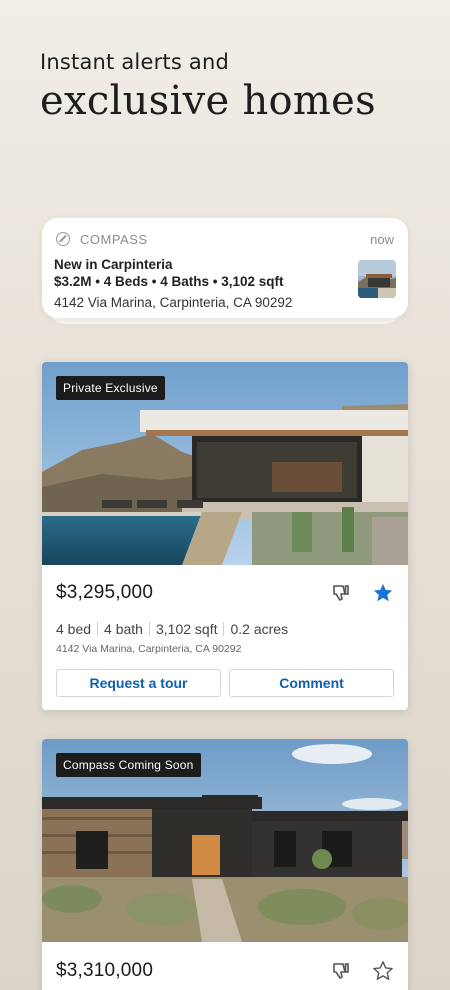 The width and height of the screenshot is (450, 990). I want to click on beds: 4 bed, so click(74, 629).